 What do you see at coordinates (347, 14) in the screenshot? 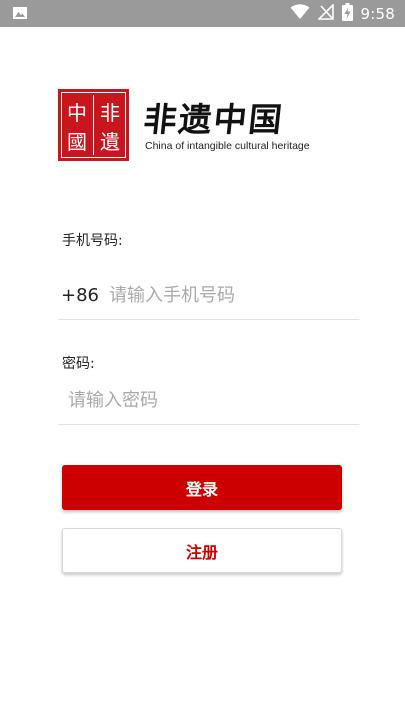
I see `battery-charging-icon` at bounding box center [347, 14].